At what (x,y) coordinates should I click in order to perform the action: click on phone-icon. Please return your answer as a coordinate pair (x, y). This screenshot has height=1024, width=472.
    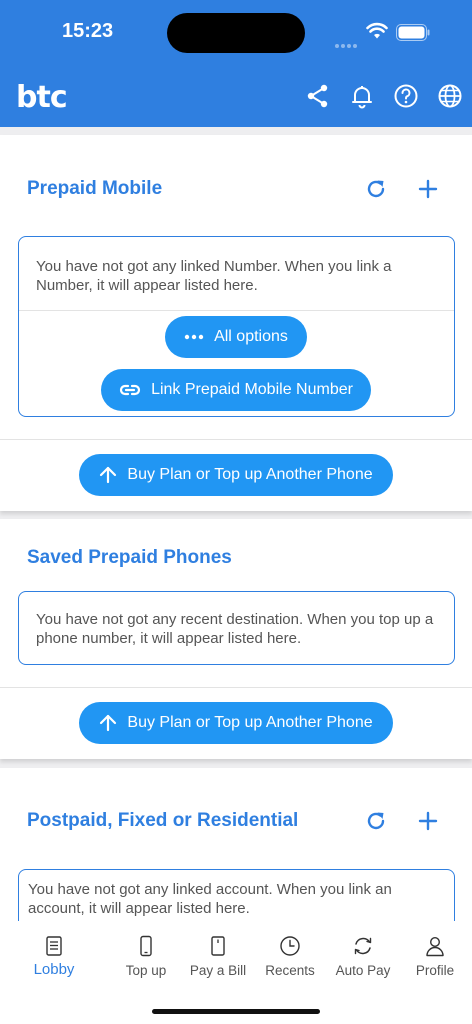
    Looking at the image, I should click on (146, 946).